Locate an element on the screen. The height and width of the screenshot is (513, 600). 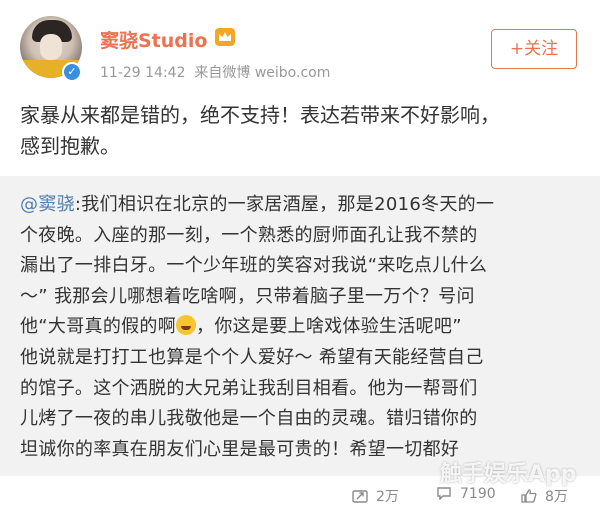
repost-line: @窦骁:我们相识在北京的一家居酒屋，那是2016冬天的一 is located at coordinates (304, 205).